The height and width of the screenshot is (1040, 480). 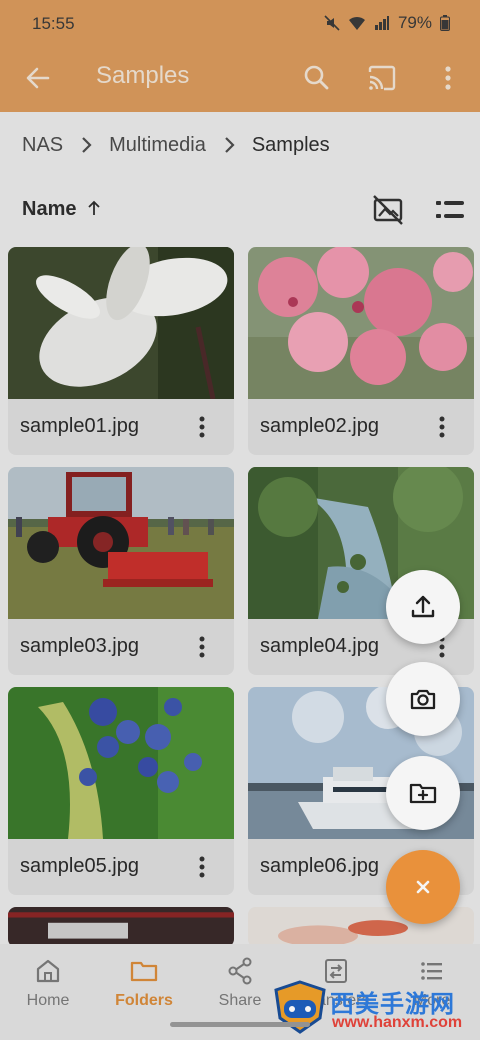 I want to click on cast-button, so click(x=382, y=78).